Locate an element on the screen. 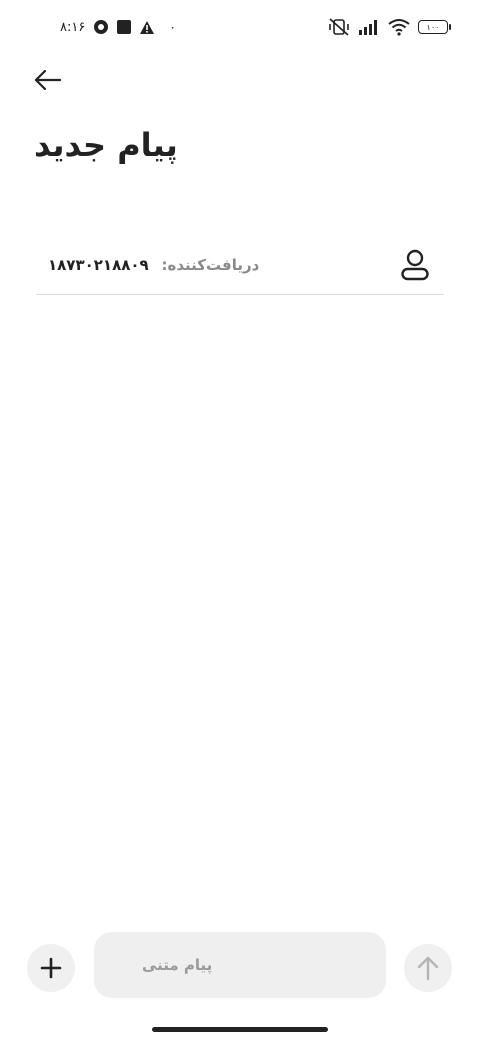 The height and width of the screenshot is (1040, 480). recipient-value: ۱۸۷۳۰۲۱۸۸۰۹ is located at coordinates (98, 265).